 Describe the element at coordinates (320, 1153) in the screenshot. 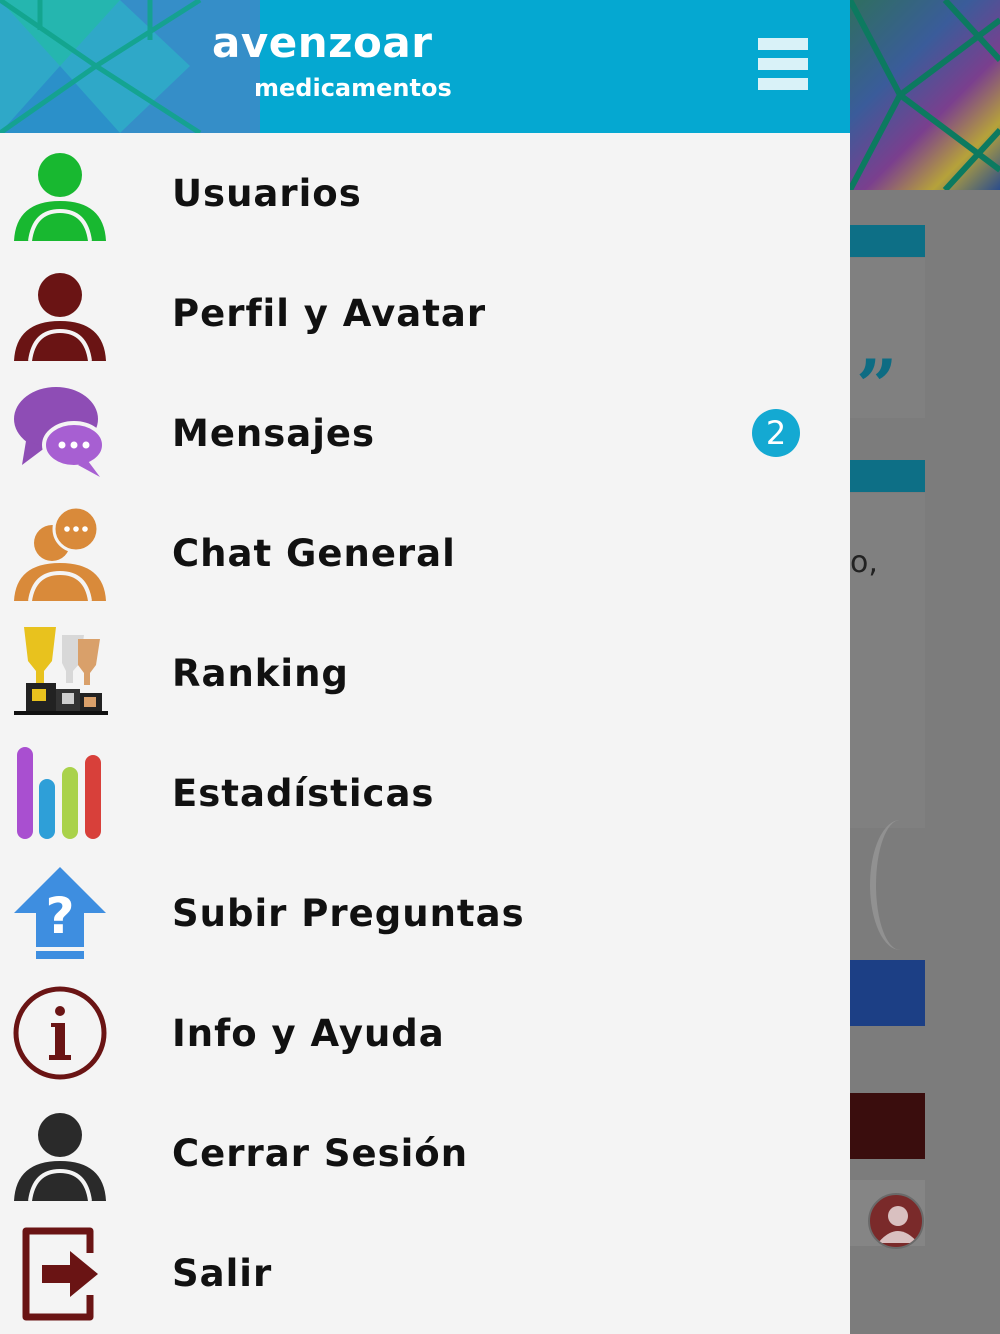

I see `menu-item-label: Cerrar Sesión` at that location.